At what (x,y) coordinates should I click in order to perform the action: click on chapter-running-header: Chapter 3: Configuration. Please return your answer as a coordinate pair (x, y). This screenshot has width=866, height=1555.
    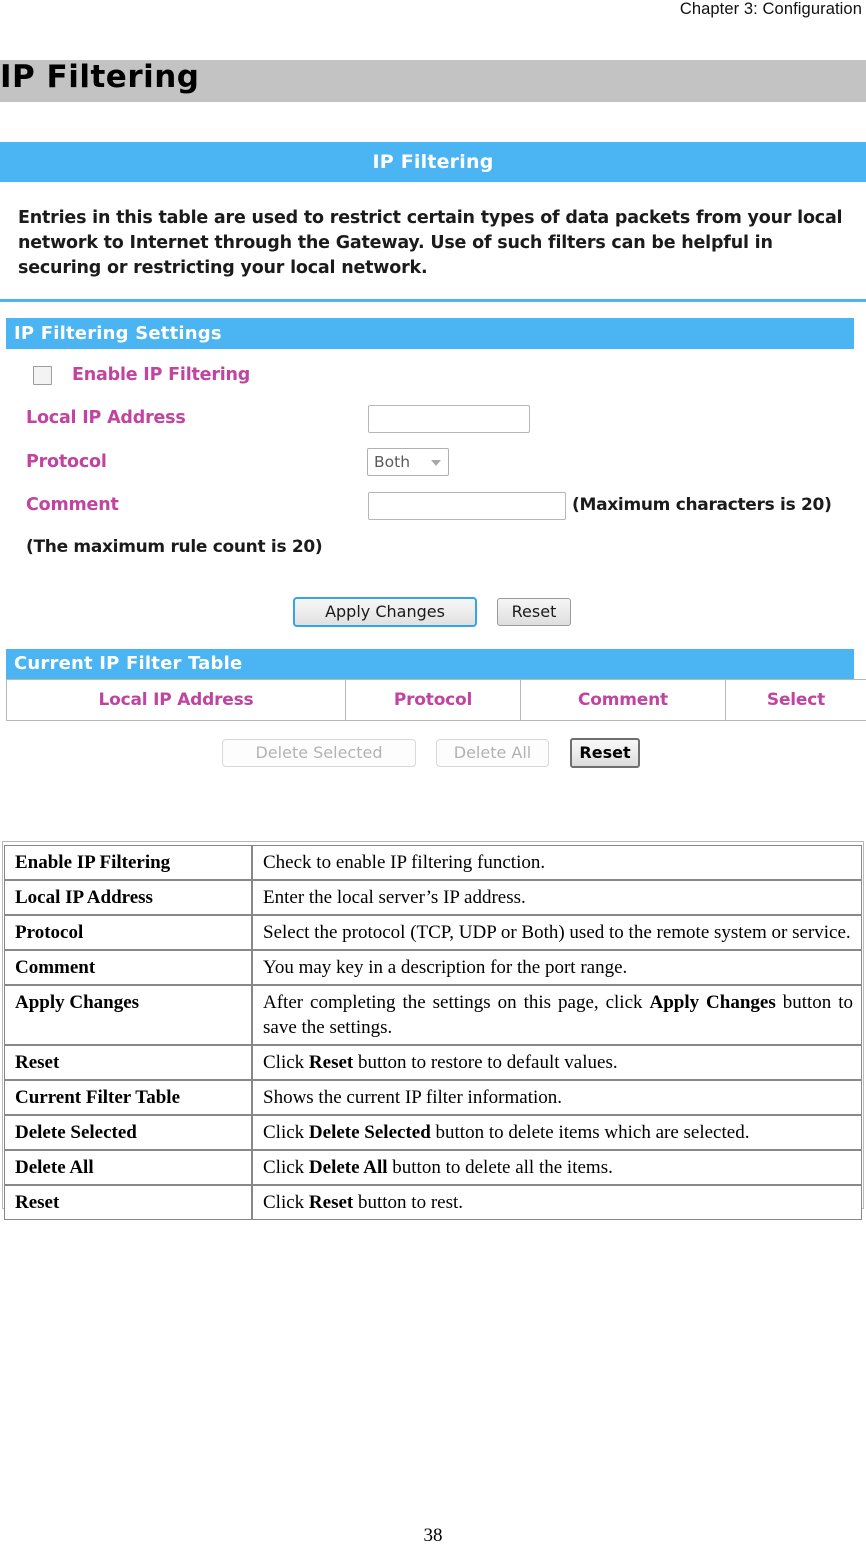
    Looking at the image, I should click on (770, 9).